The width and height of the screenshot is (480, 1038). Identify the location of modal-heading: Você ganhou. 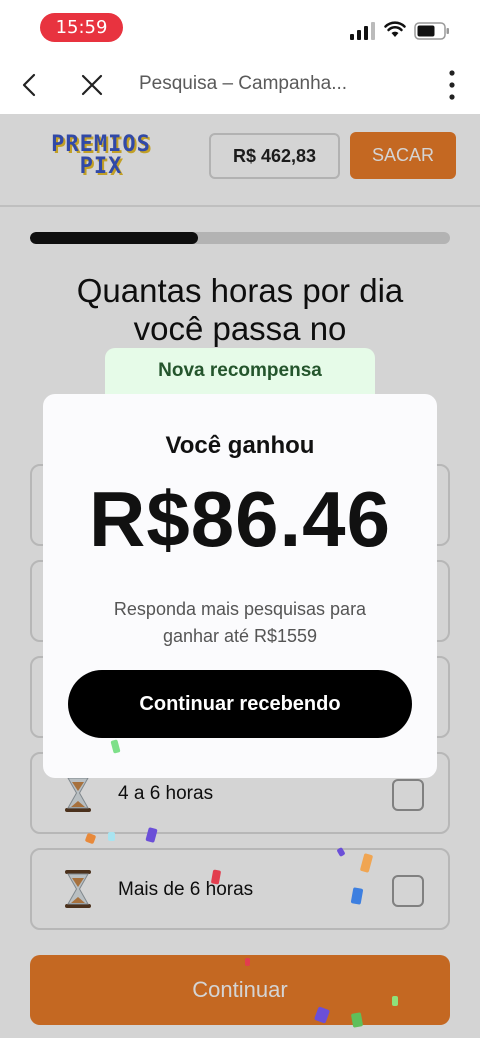
(240, 445).